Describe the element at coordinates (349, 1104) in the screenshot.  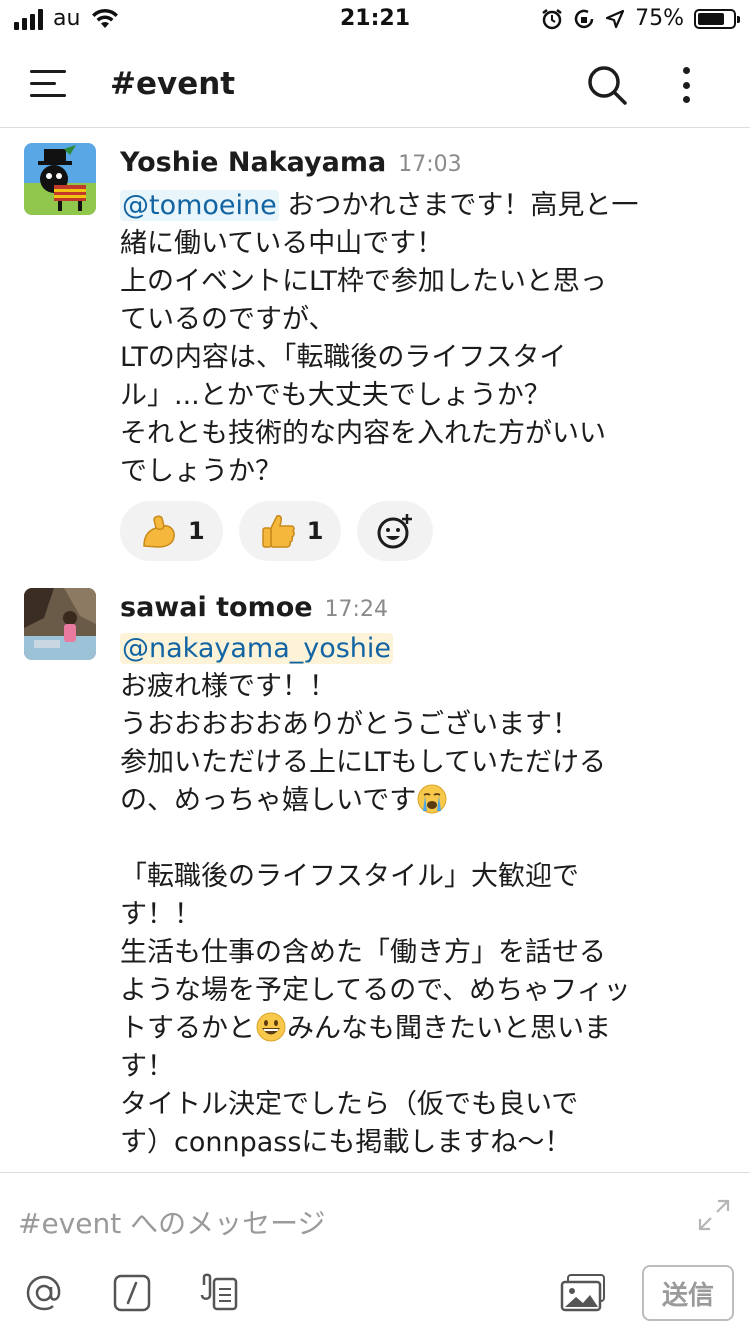
I see `message-text-line: タイトル決定でしたら（仮でも良いで` at that location.